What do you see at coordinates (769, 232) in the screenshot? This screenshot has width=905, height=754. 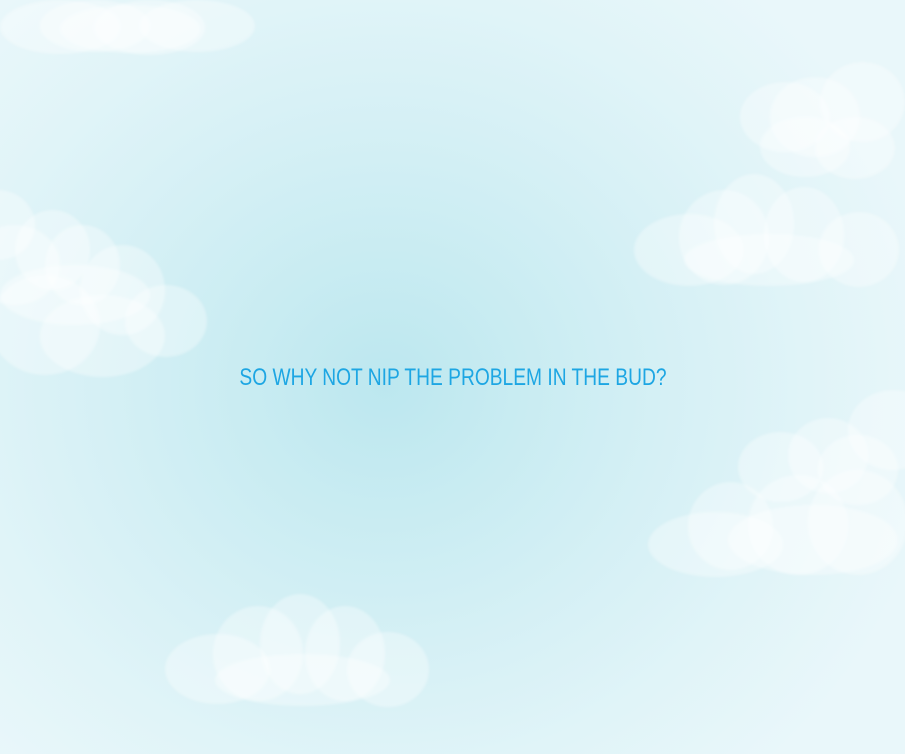 I see `cloud-right-middle` at bounding box center [769, 232].